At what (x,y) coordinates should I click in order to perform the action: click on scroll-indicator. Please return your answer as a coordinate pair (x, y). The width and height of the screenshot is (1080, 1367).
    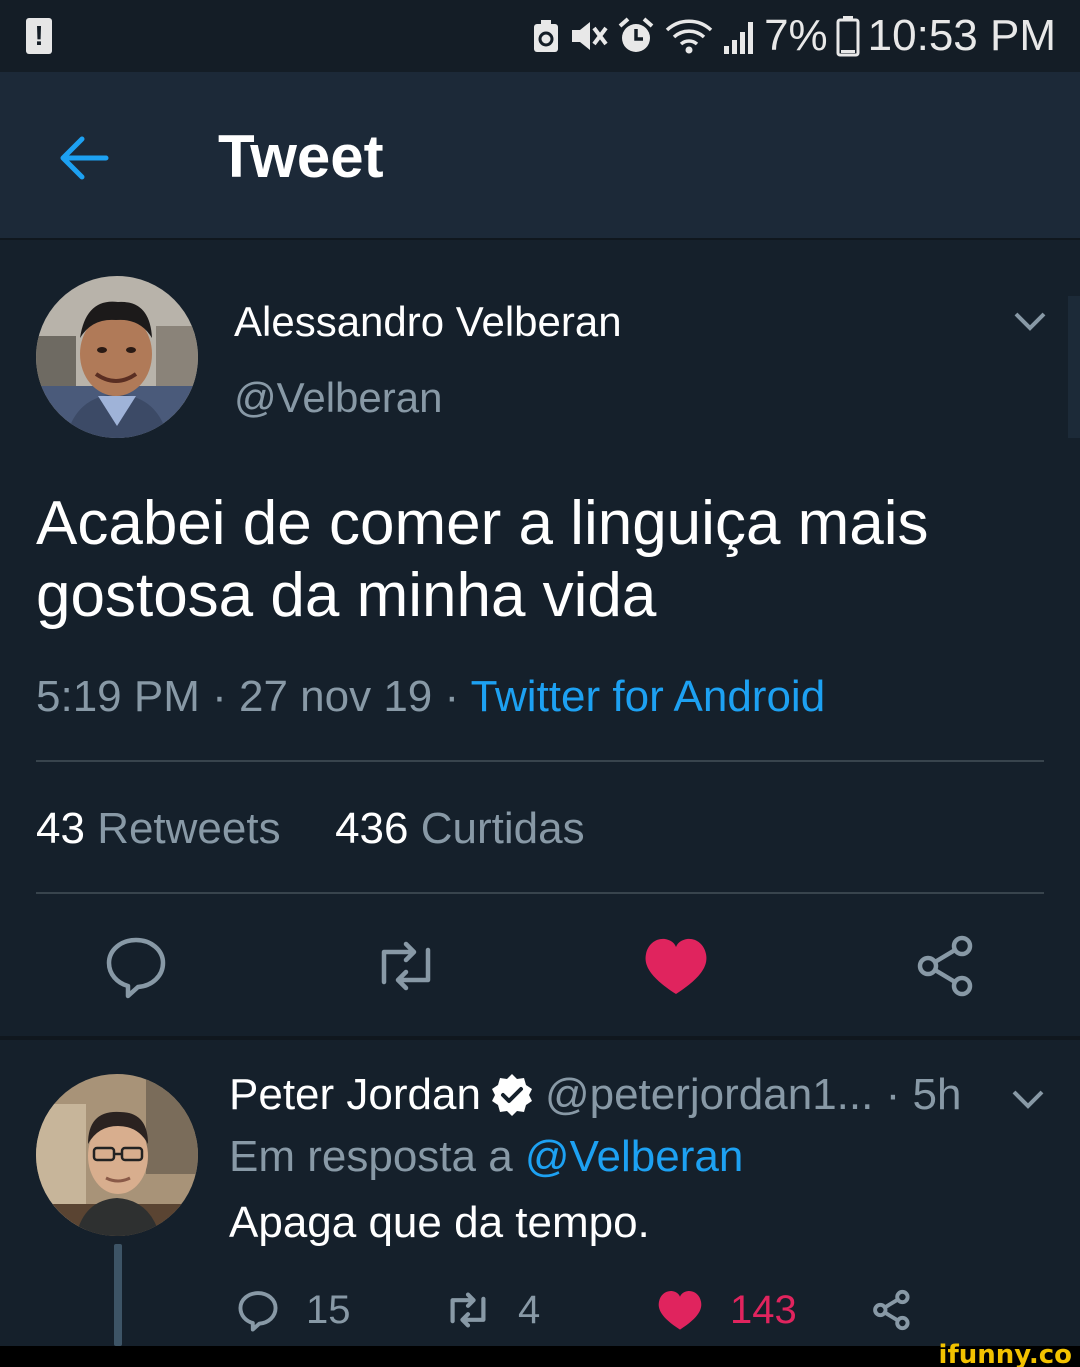
    Looking at the image, I should click on (1074, 367).